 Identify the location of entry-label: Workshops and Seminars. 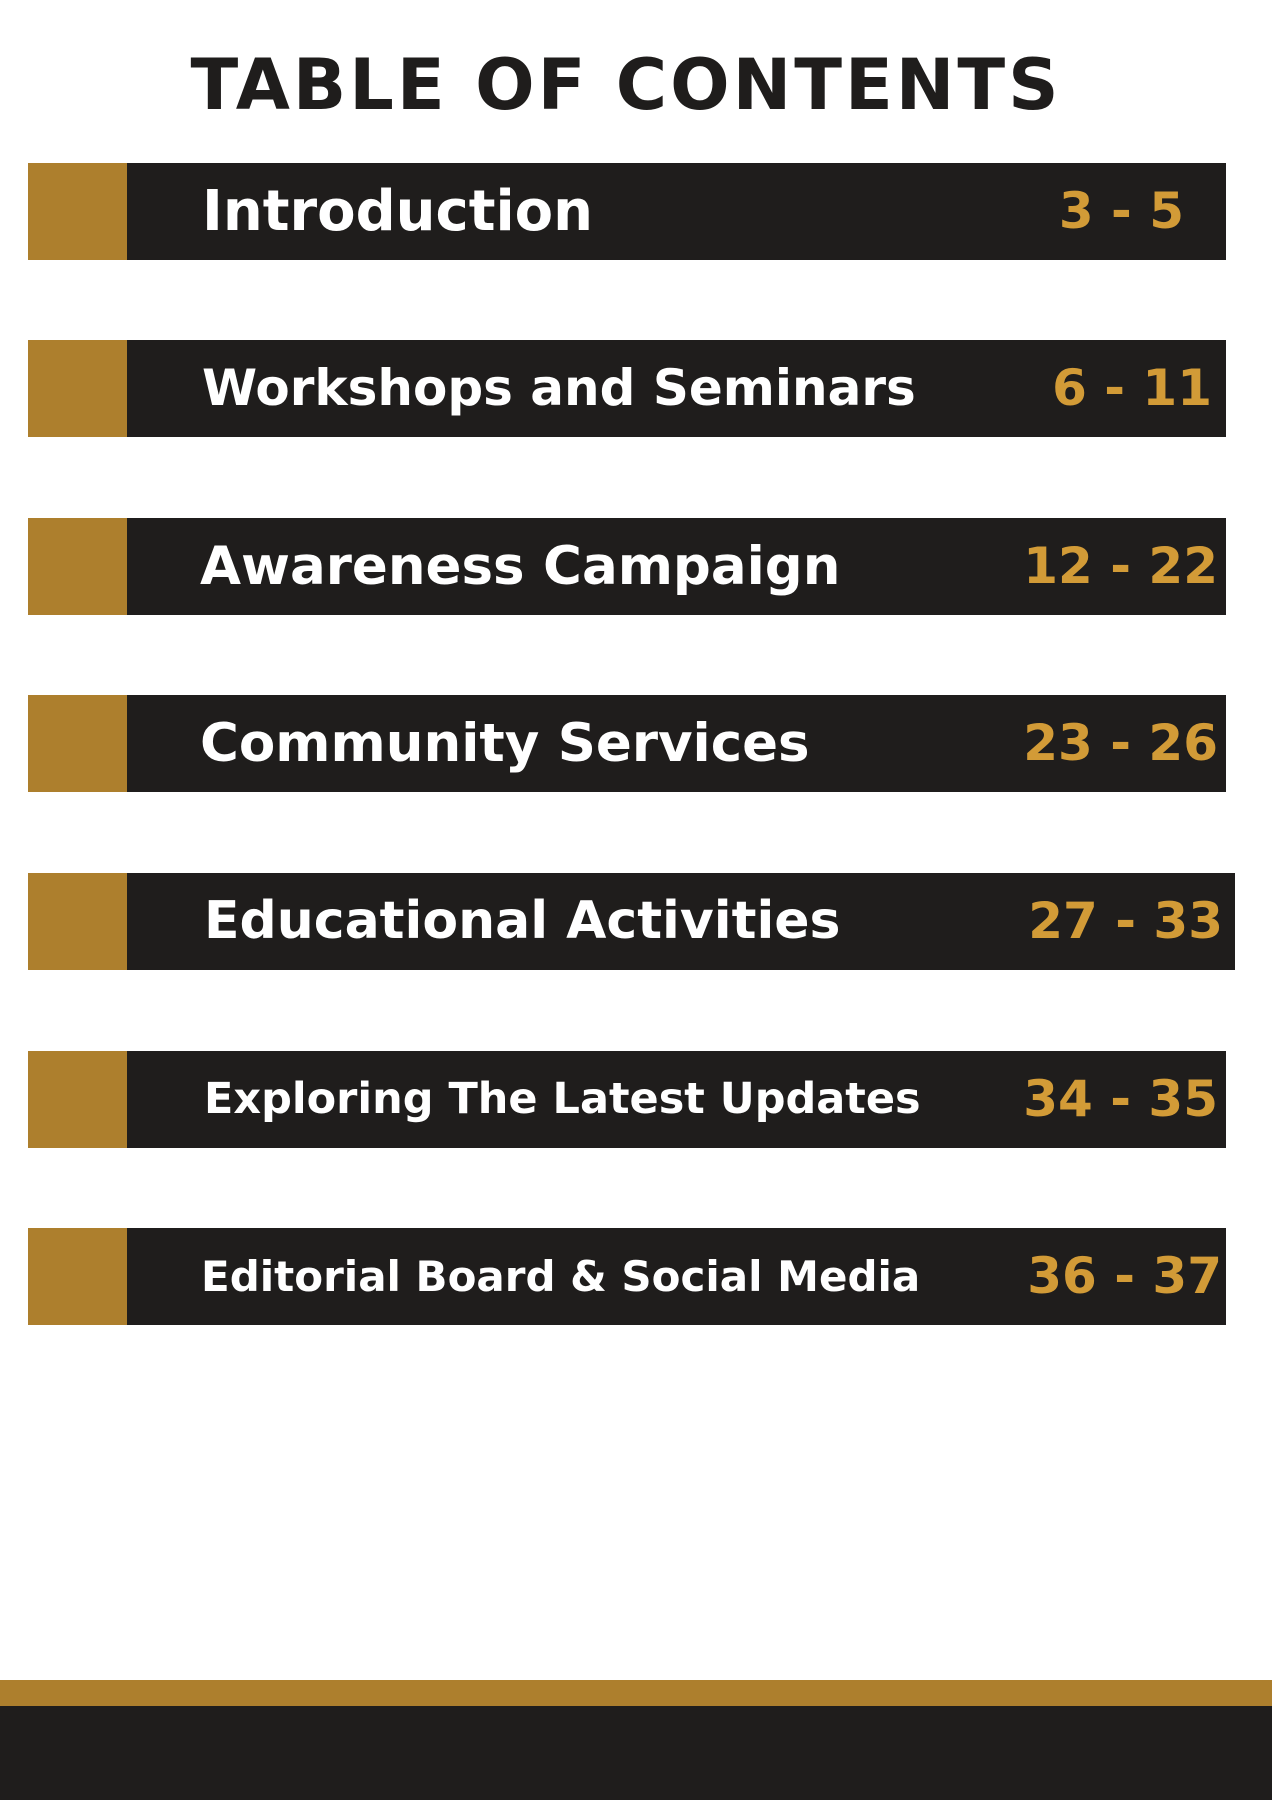
(559, 388).